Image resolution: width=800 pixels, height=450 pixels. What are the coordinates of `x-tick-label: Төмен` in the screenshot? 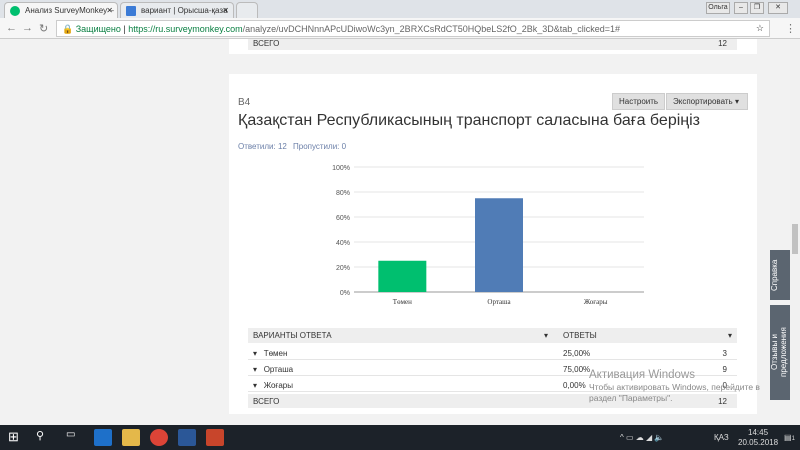 It's located at (402, 302).